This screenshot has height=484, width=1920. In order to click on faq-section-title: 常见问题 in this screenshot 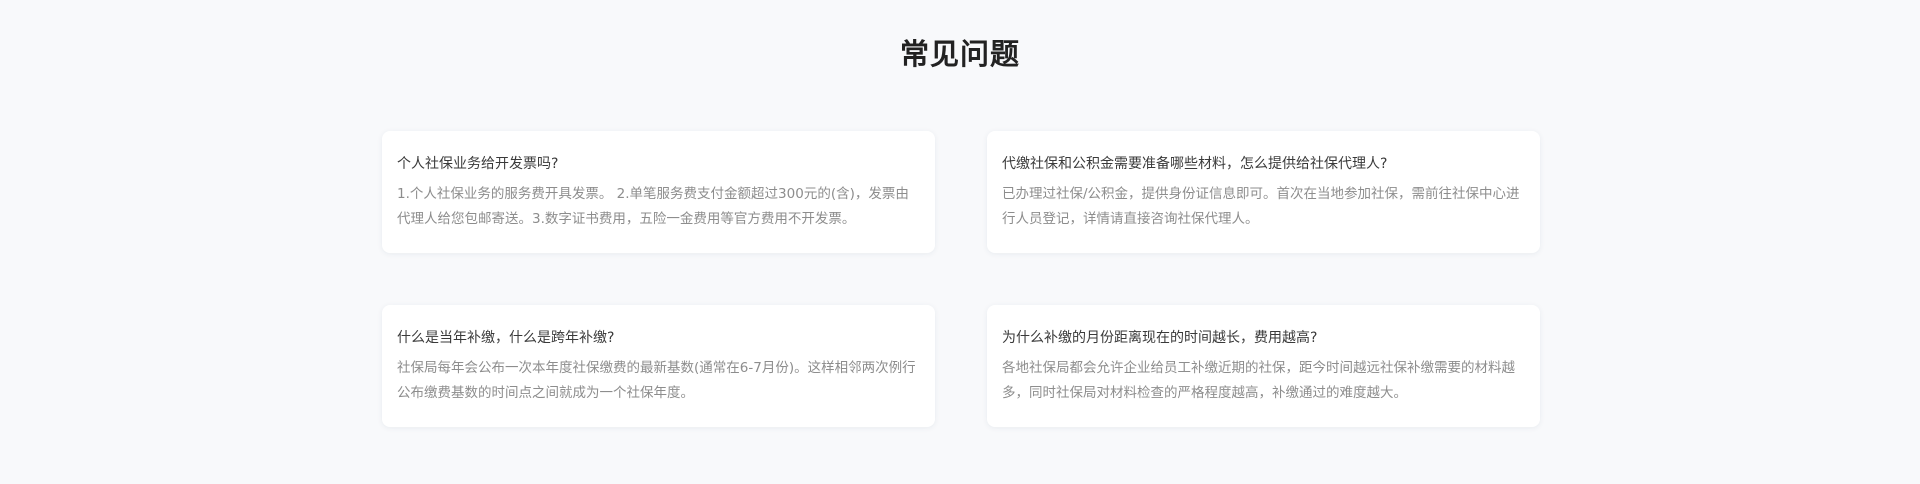, I will do `click(959, 54)`.